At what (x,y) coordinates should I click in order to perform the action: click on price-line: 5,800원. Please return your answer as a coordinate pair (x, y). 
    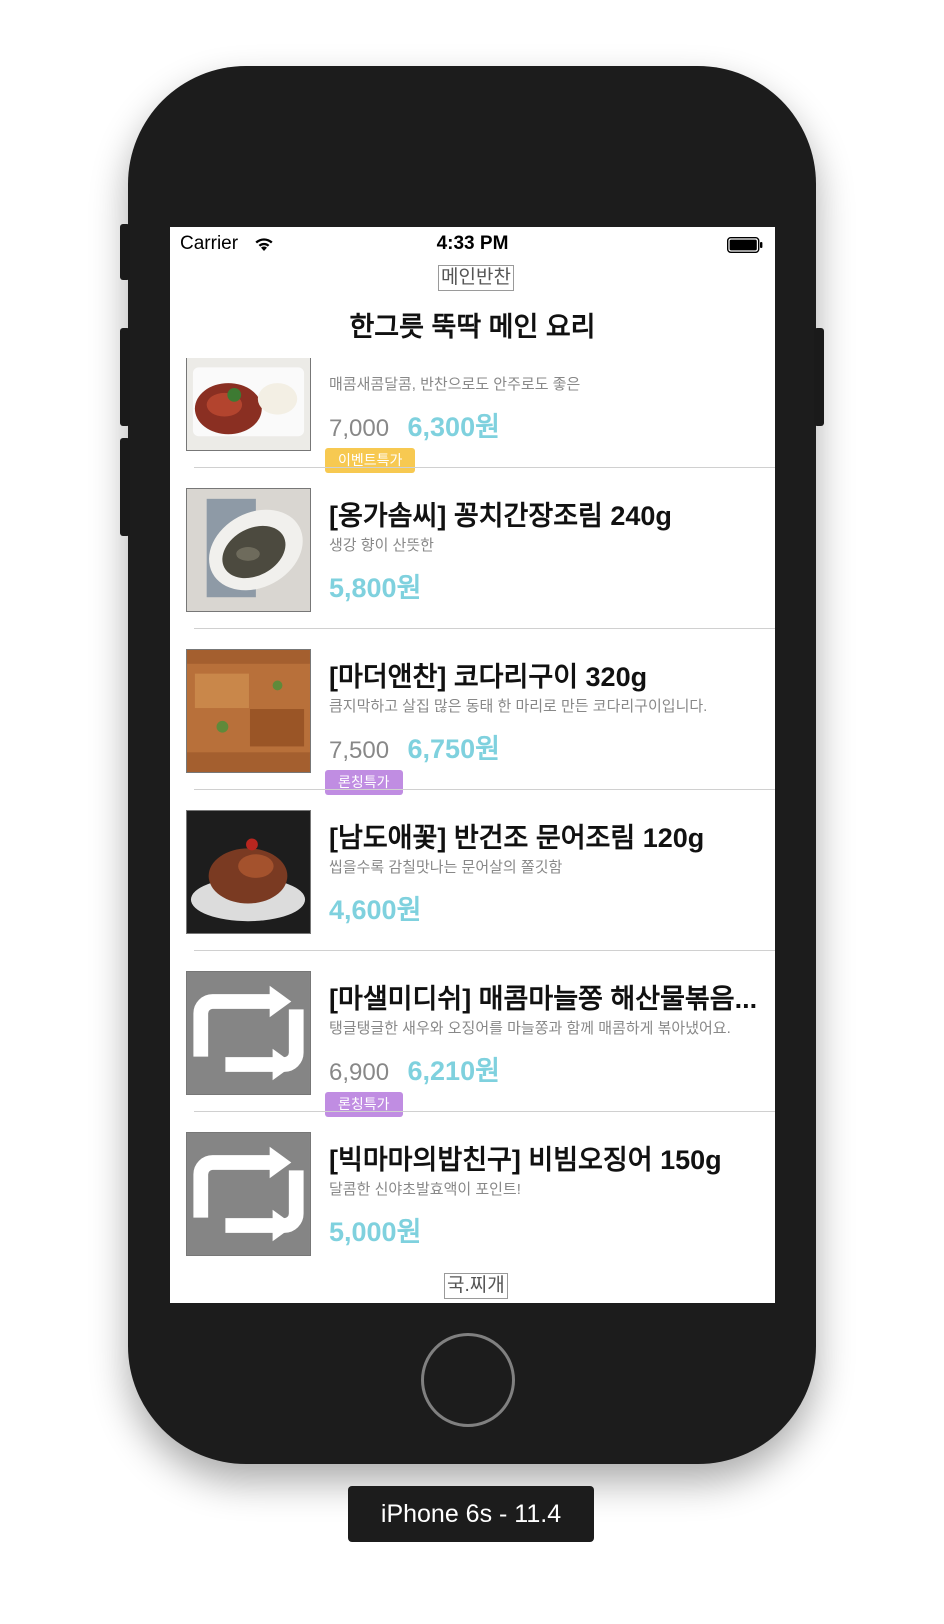
    Looking at the image, I should click on (375, 585).